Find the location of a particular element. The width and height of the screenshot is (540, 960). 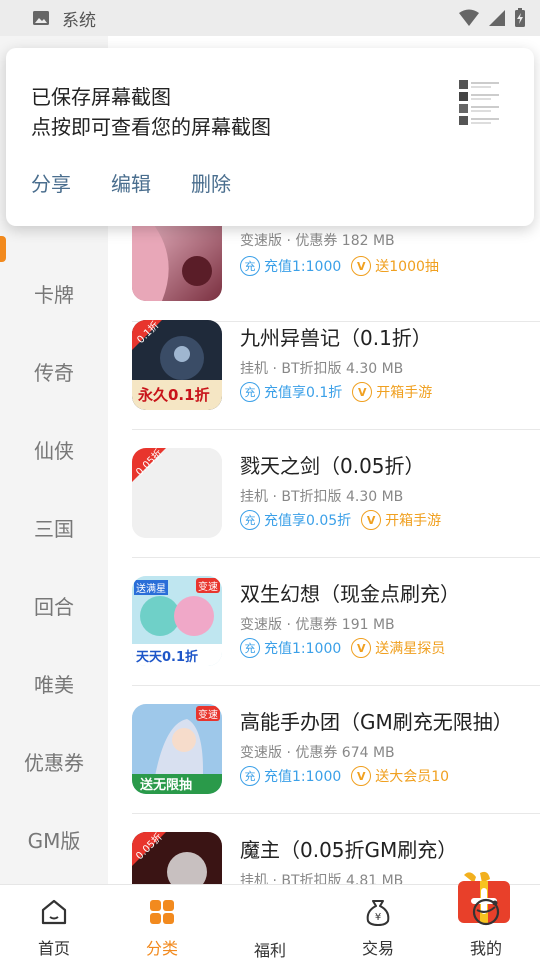

notification-title: 已保存屏幕截图 is located at coordinates (101, 97).